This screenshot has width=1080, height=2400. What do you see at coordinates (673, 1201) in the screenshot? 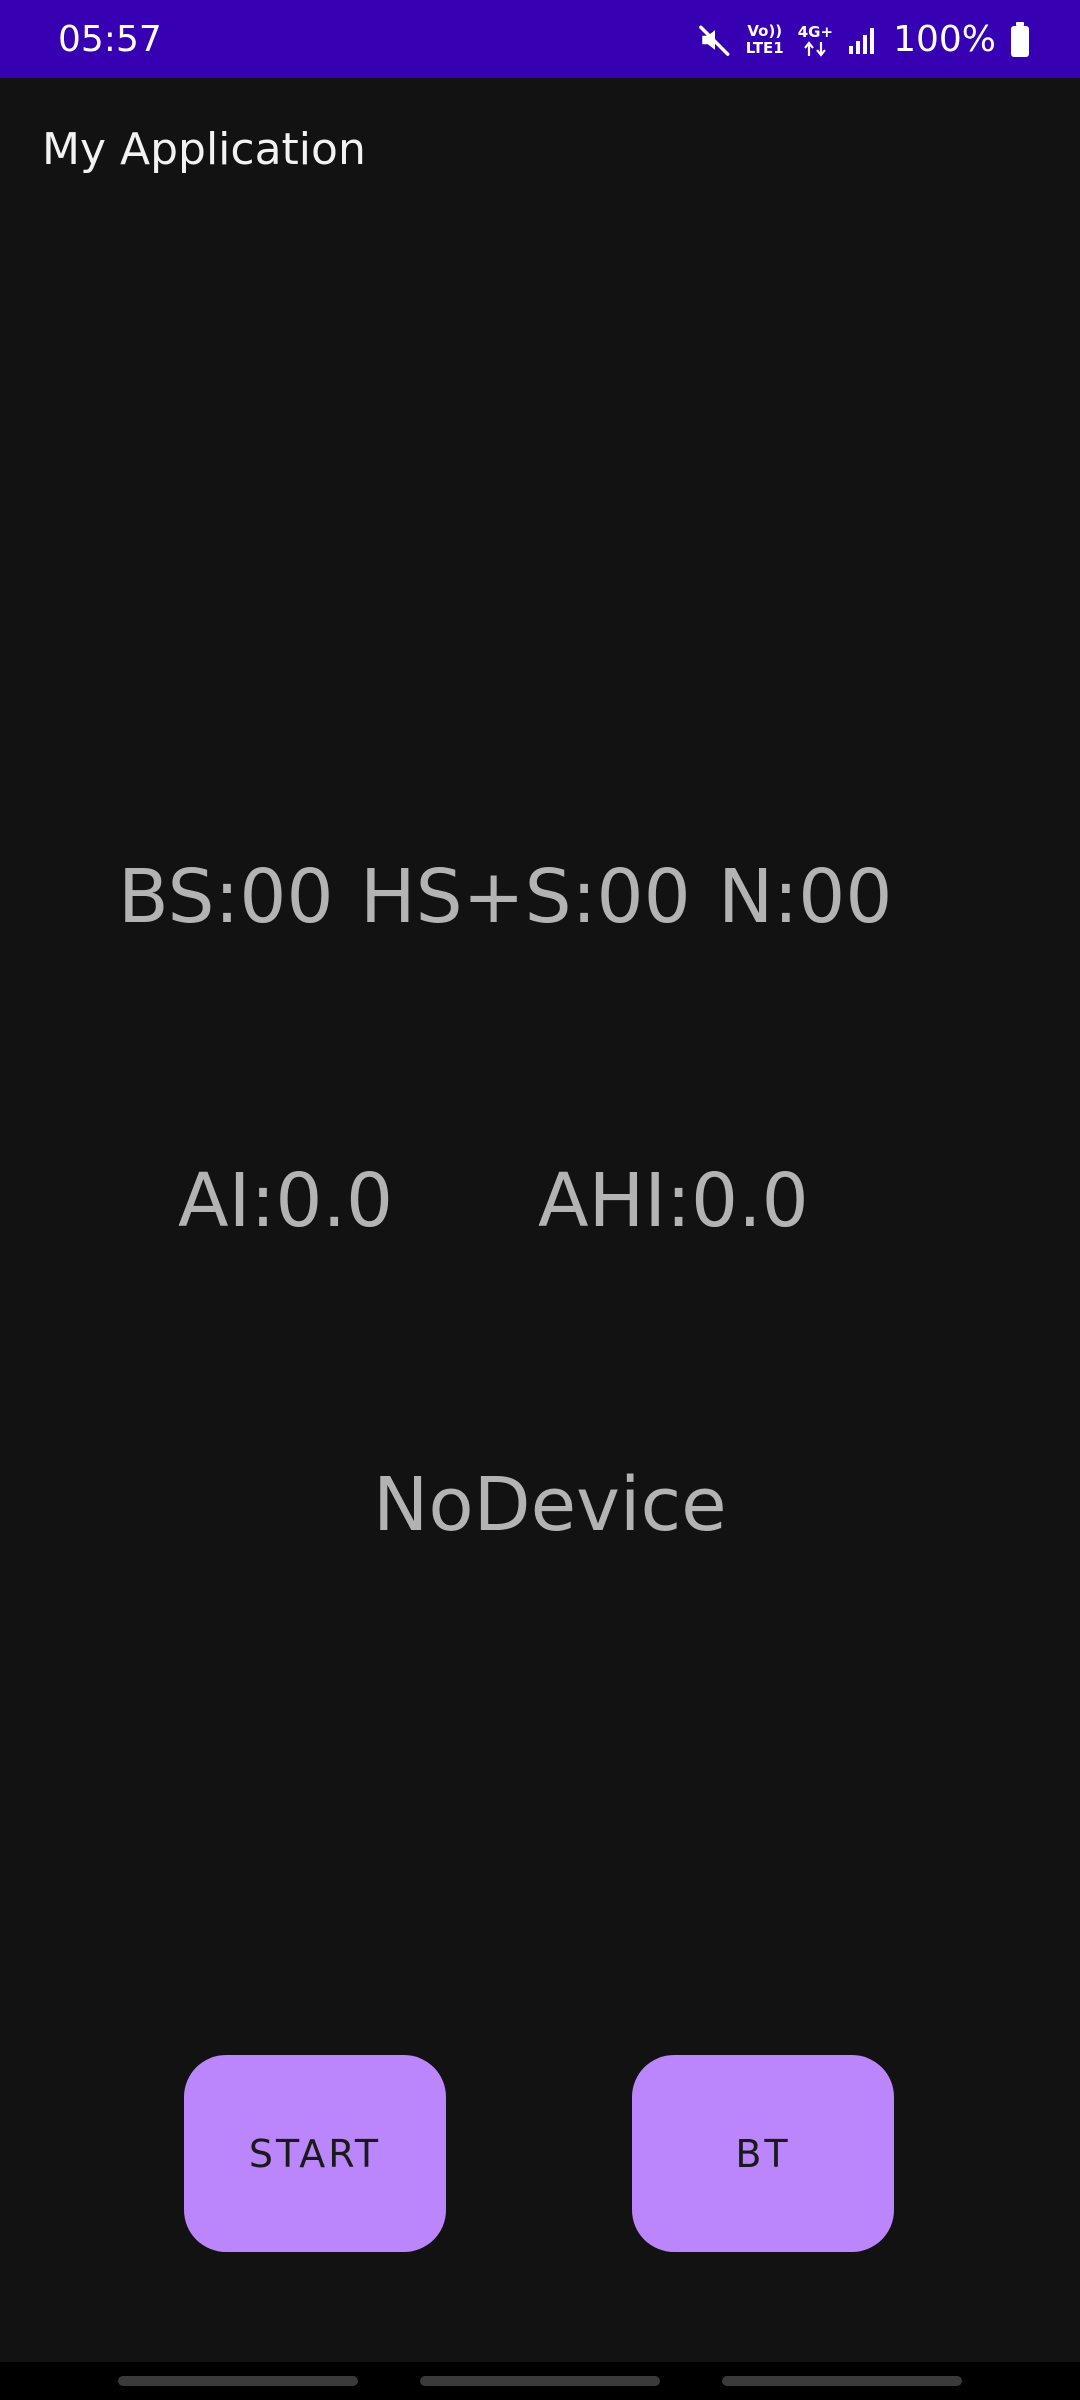
I see `ahi-value: AHI:0.0` at bounding box center [673, 1201].